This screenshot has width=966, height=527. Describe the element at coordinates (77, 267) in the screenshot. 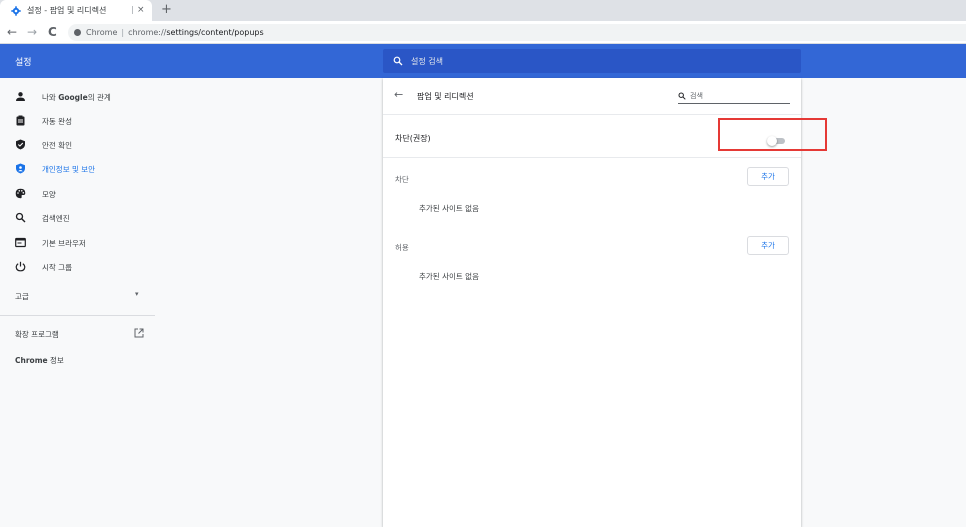

I see `sidebar-item-on-startup: 시작 그룹` at that location.